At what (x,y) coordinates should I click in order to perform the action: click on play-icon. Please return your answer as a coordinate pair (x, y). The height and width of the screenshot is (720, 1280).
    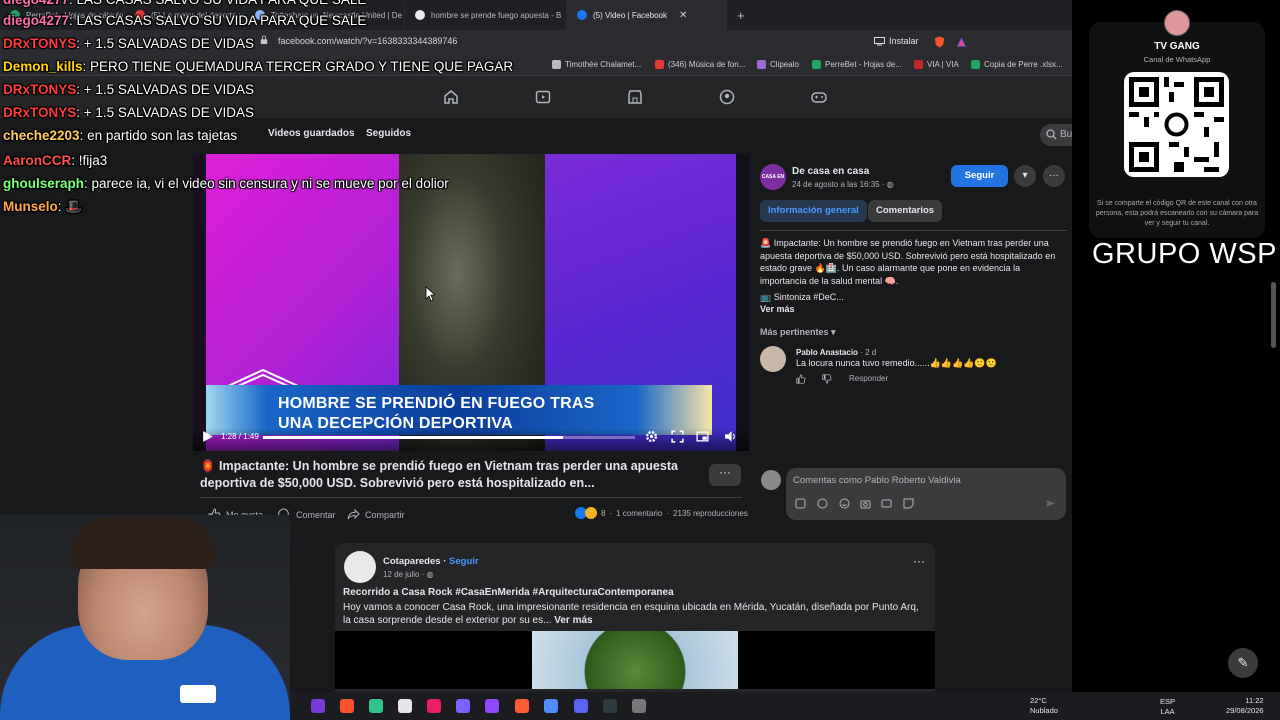
    Looking at the image, I should click on (207, 436).